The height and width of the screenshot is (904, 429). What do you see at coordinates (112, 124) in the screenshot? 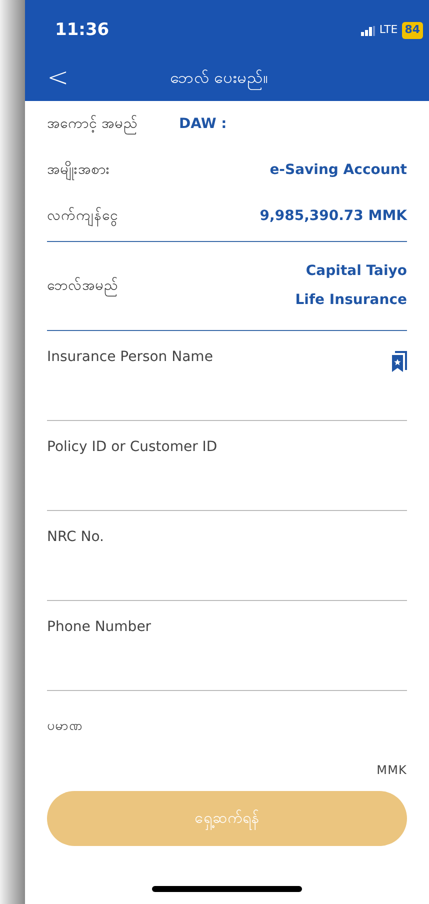
I see `info-label: အကောင့် အမည်` at bounding box center [112, 124].